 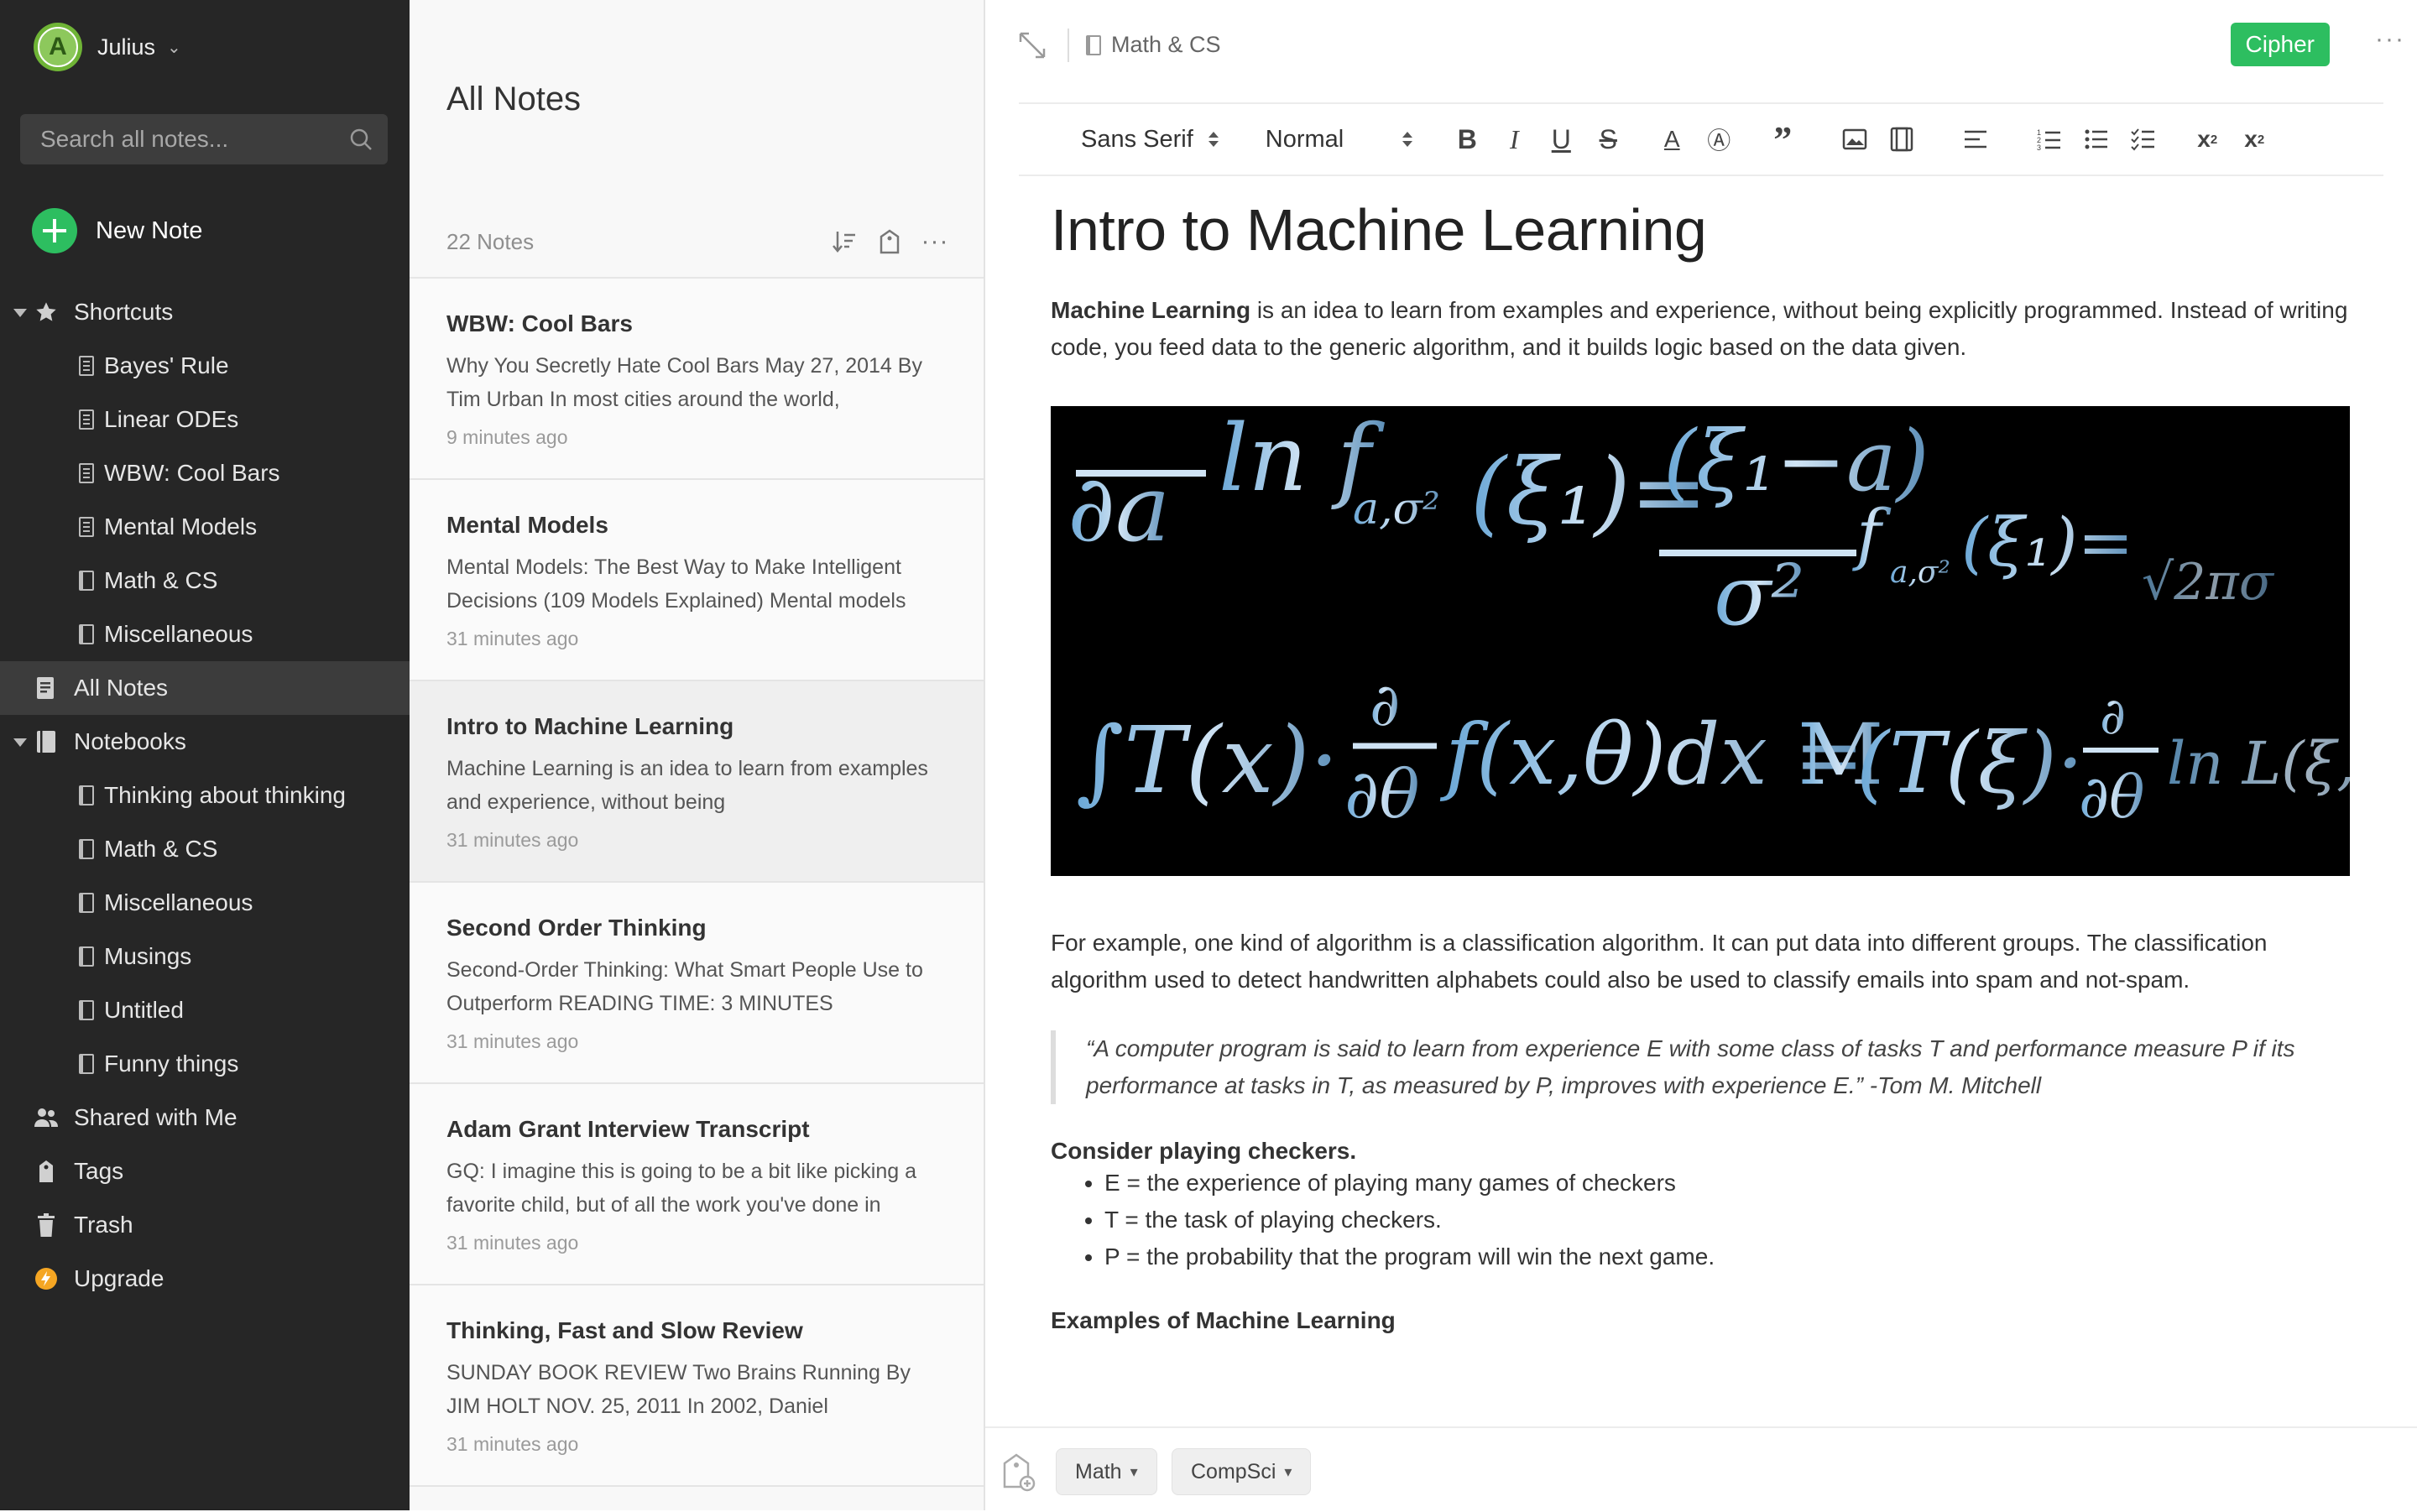 What do you see at coordinates (205, 1225) in the screenshot?
I see `sidebar-item-trash: Trash` at bounding box center [205, 1225].